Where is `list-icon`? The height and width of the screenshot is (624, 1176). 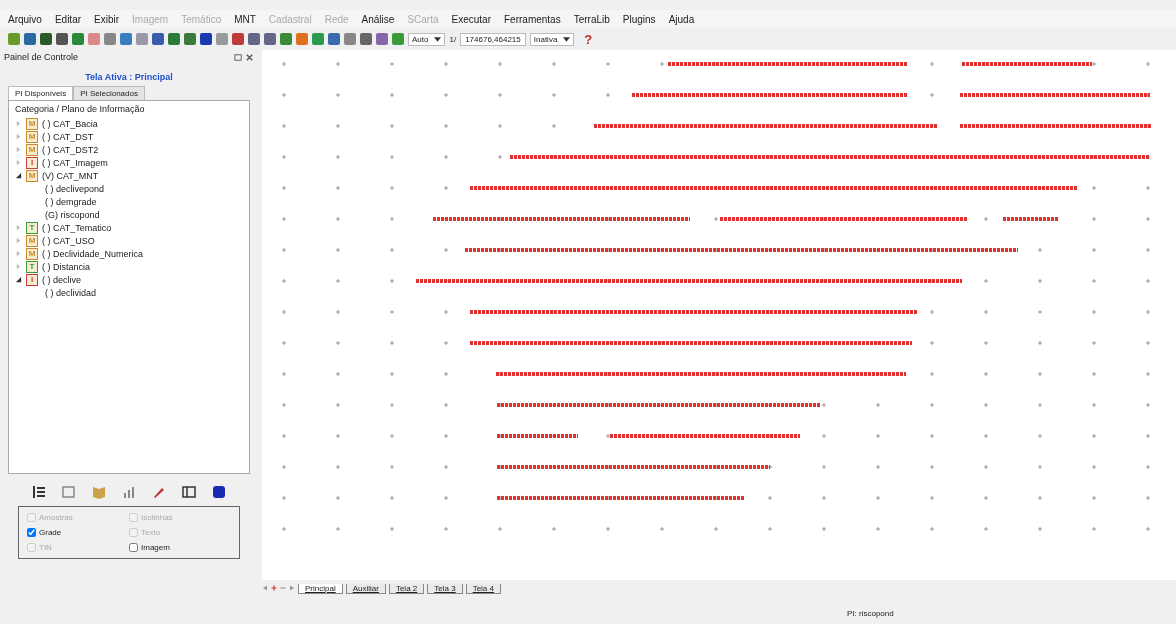
list-icon is located at coordinates (39, 492).